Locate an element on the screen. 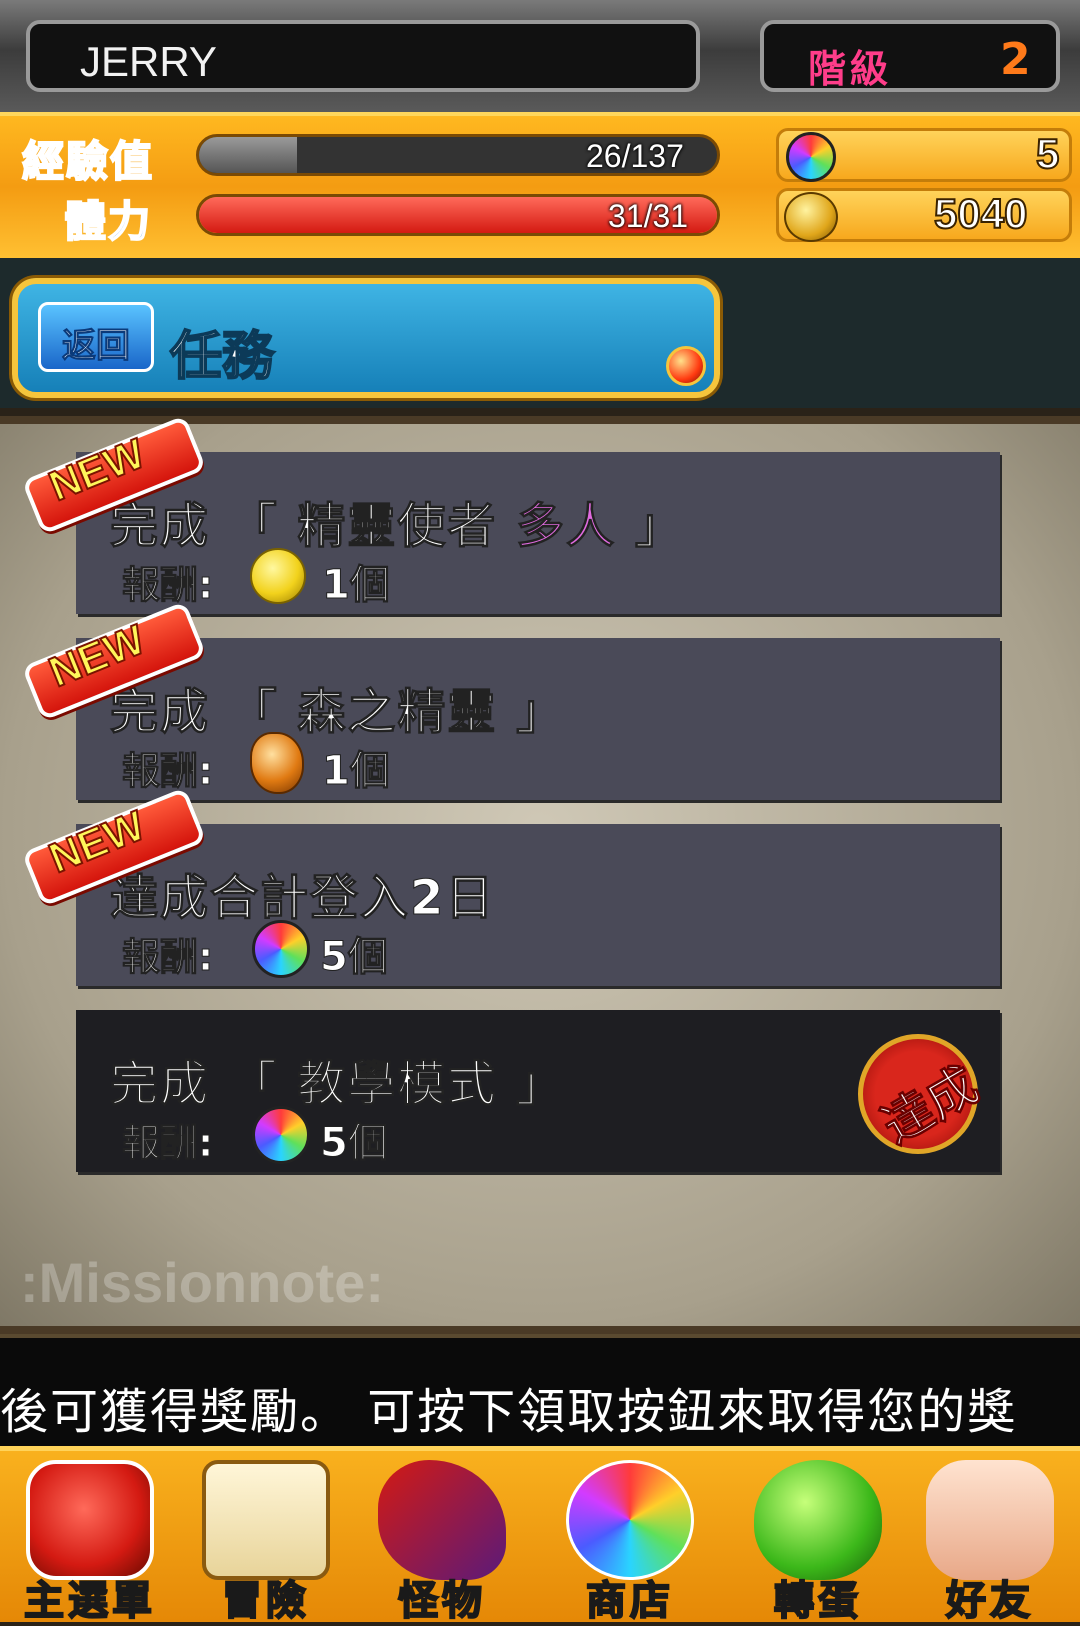 The width and height of the screenshot is (1080, 1626). exp-bar-fill is located at coordinates (248, 155).